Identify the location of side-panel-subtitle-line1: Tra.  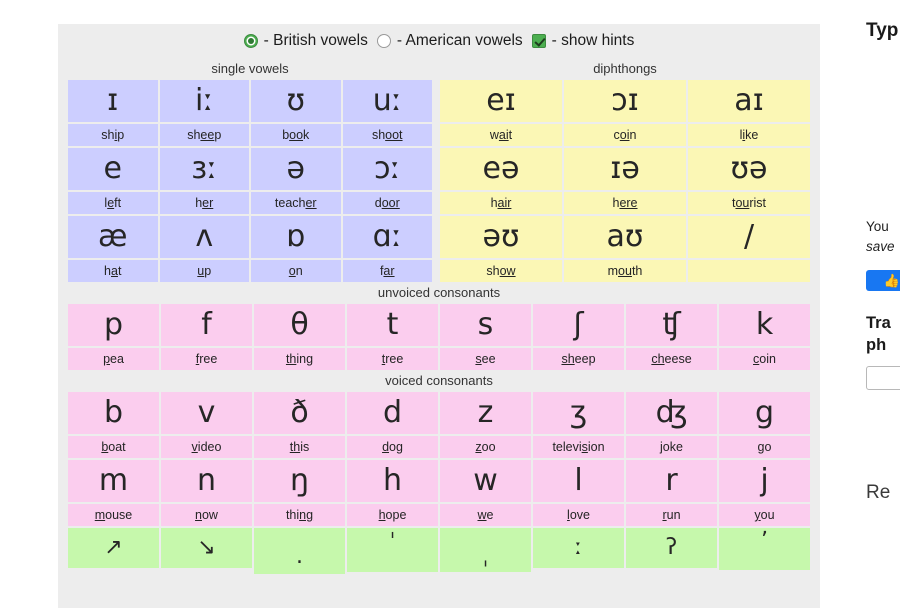
(878, 323).